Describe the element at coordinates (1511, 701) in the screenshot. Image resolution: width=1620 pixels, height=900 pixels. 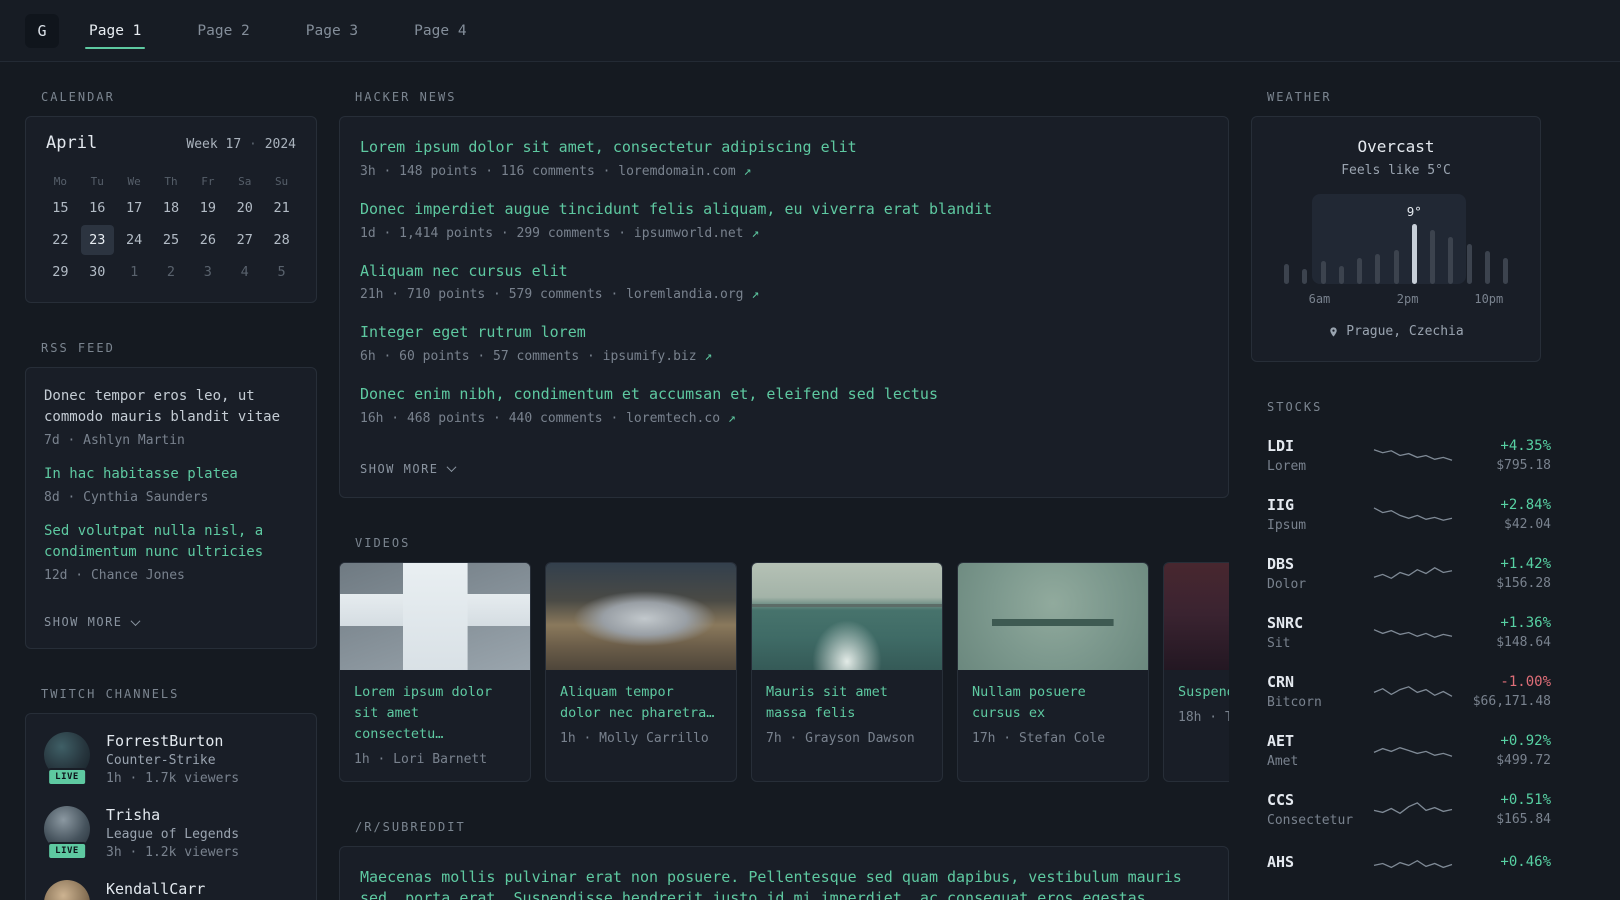
I see `stock-price: $66,171.48` at that location.